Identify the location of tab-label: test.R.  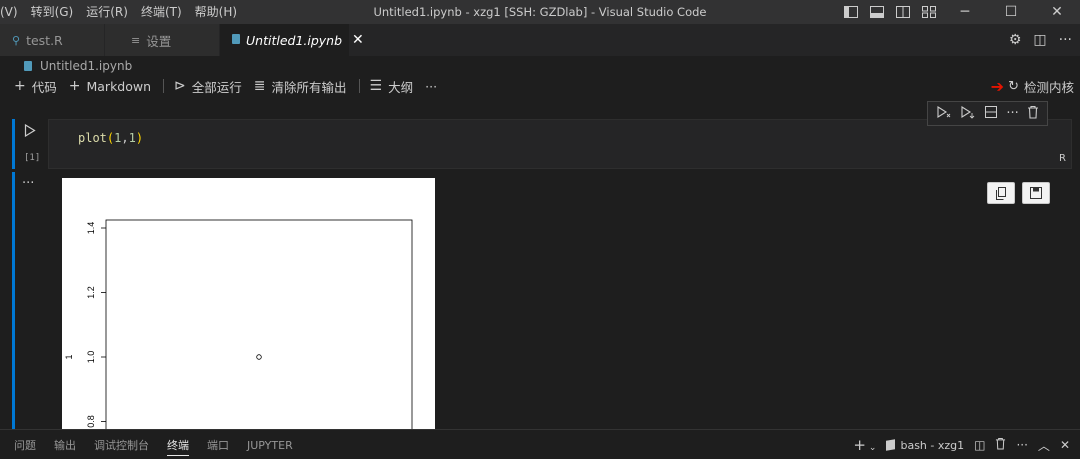
(44, 40).